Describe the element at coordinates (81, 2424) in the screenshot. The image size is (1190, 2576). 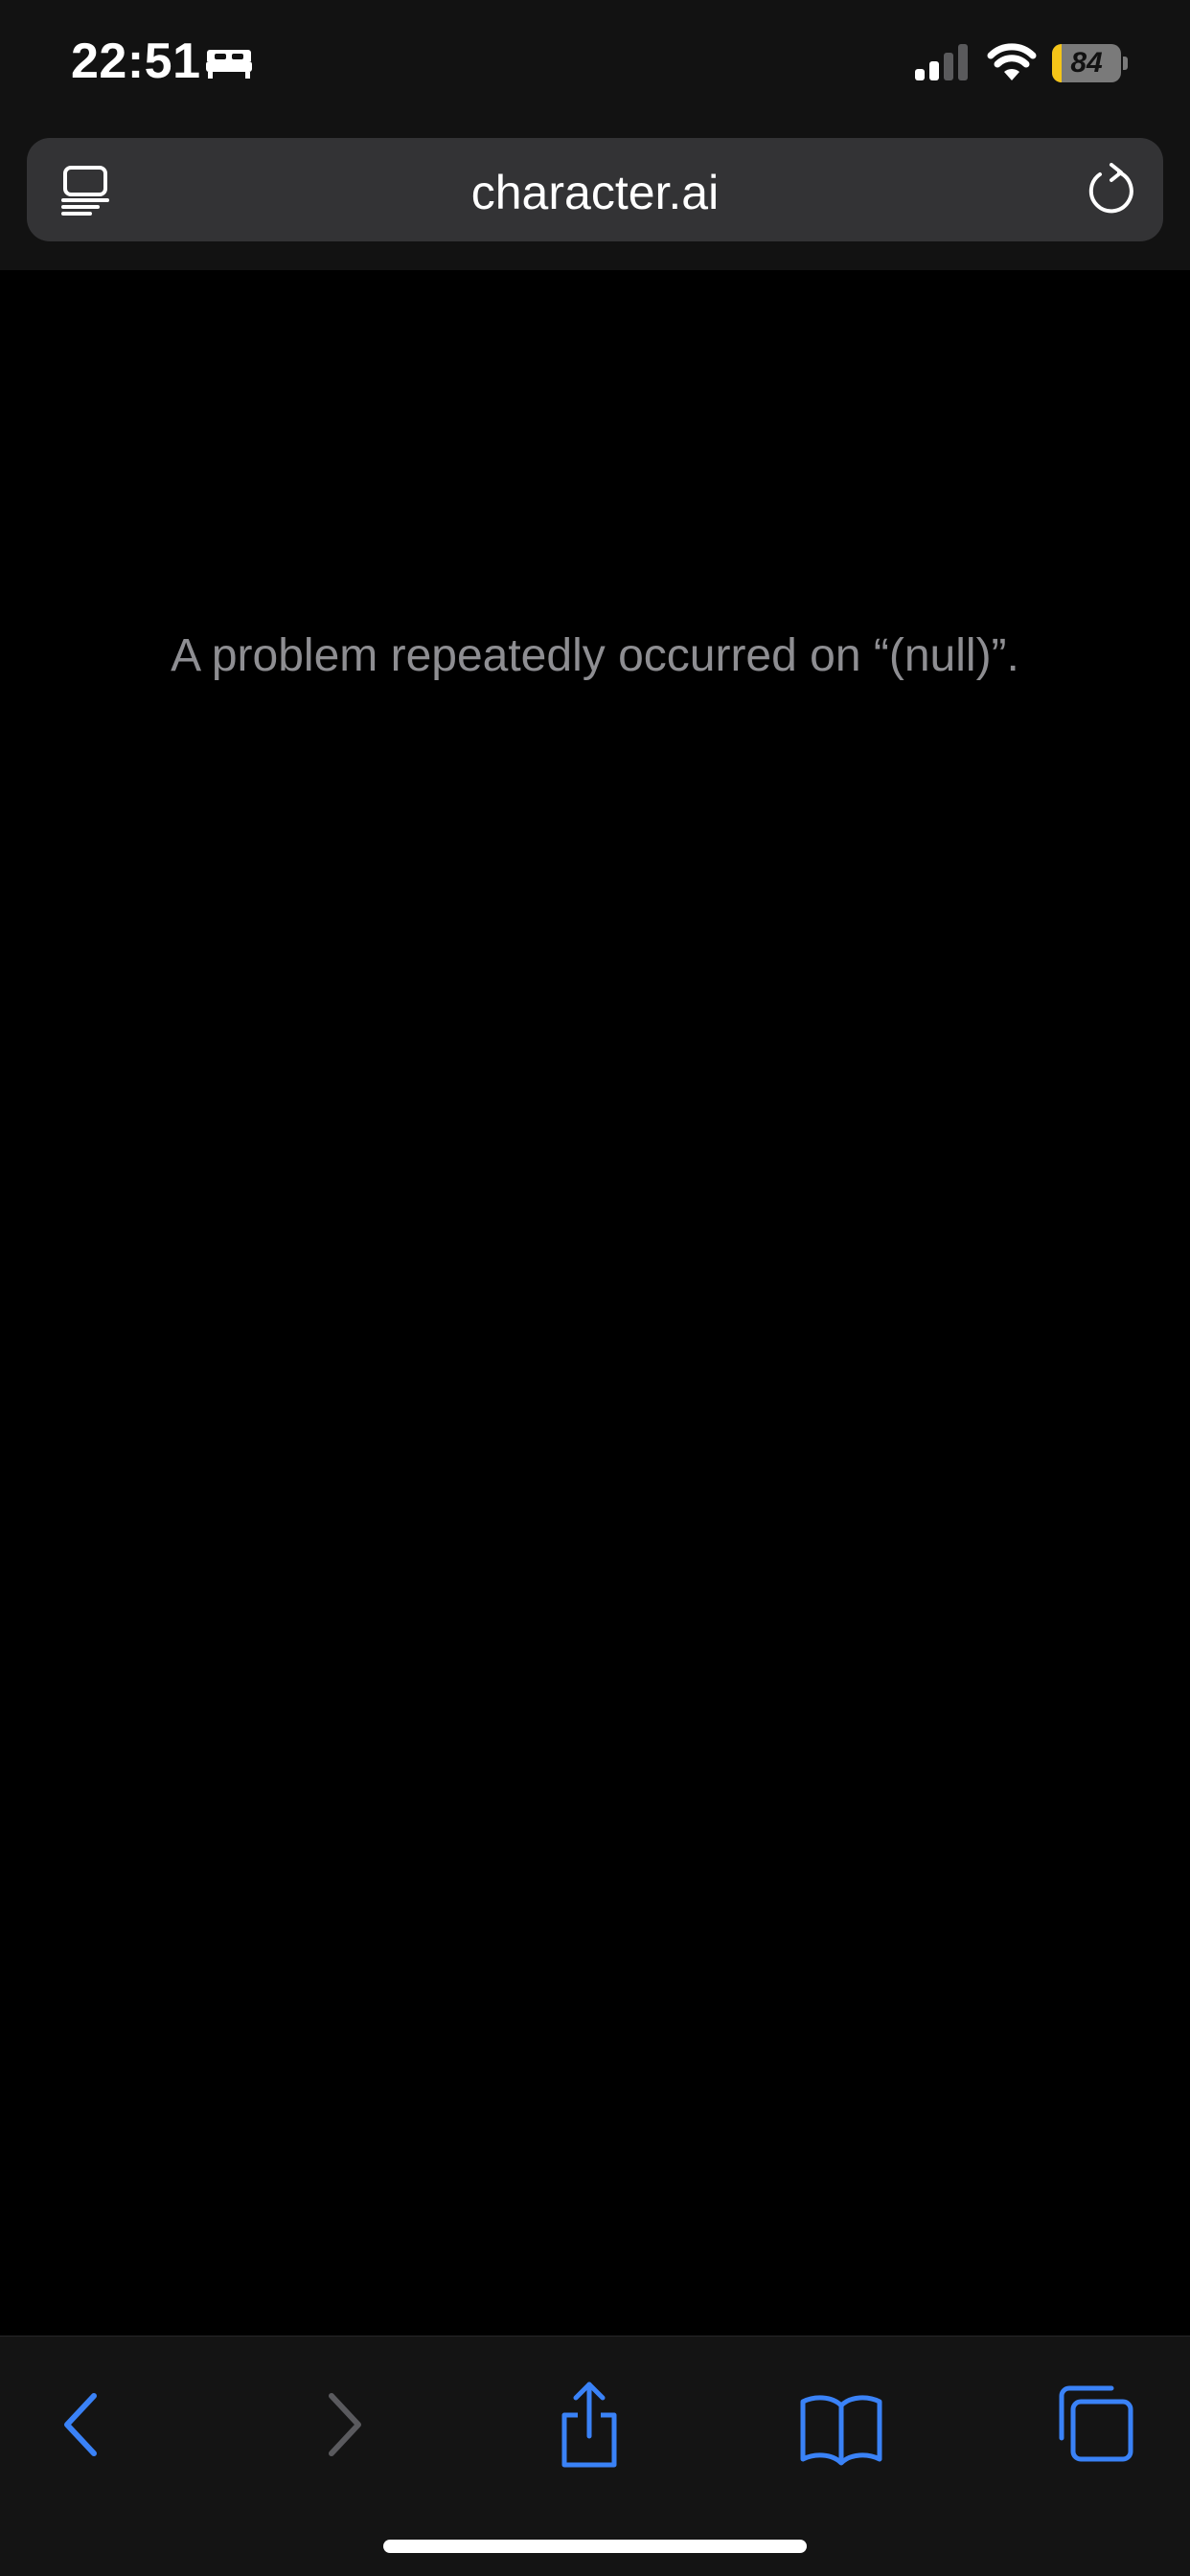
I see `chevron-left-icon` at that location.